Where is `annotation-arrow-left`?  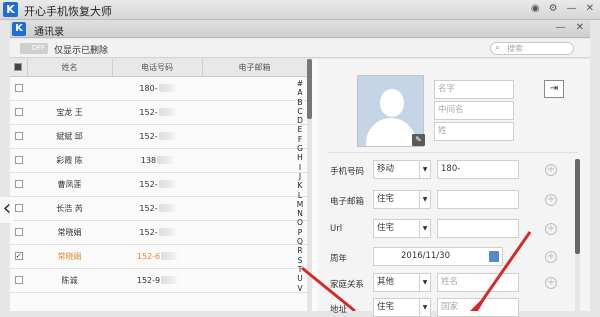 annotation-arrow-left is located at coordinates (328, 288).